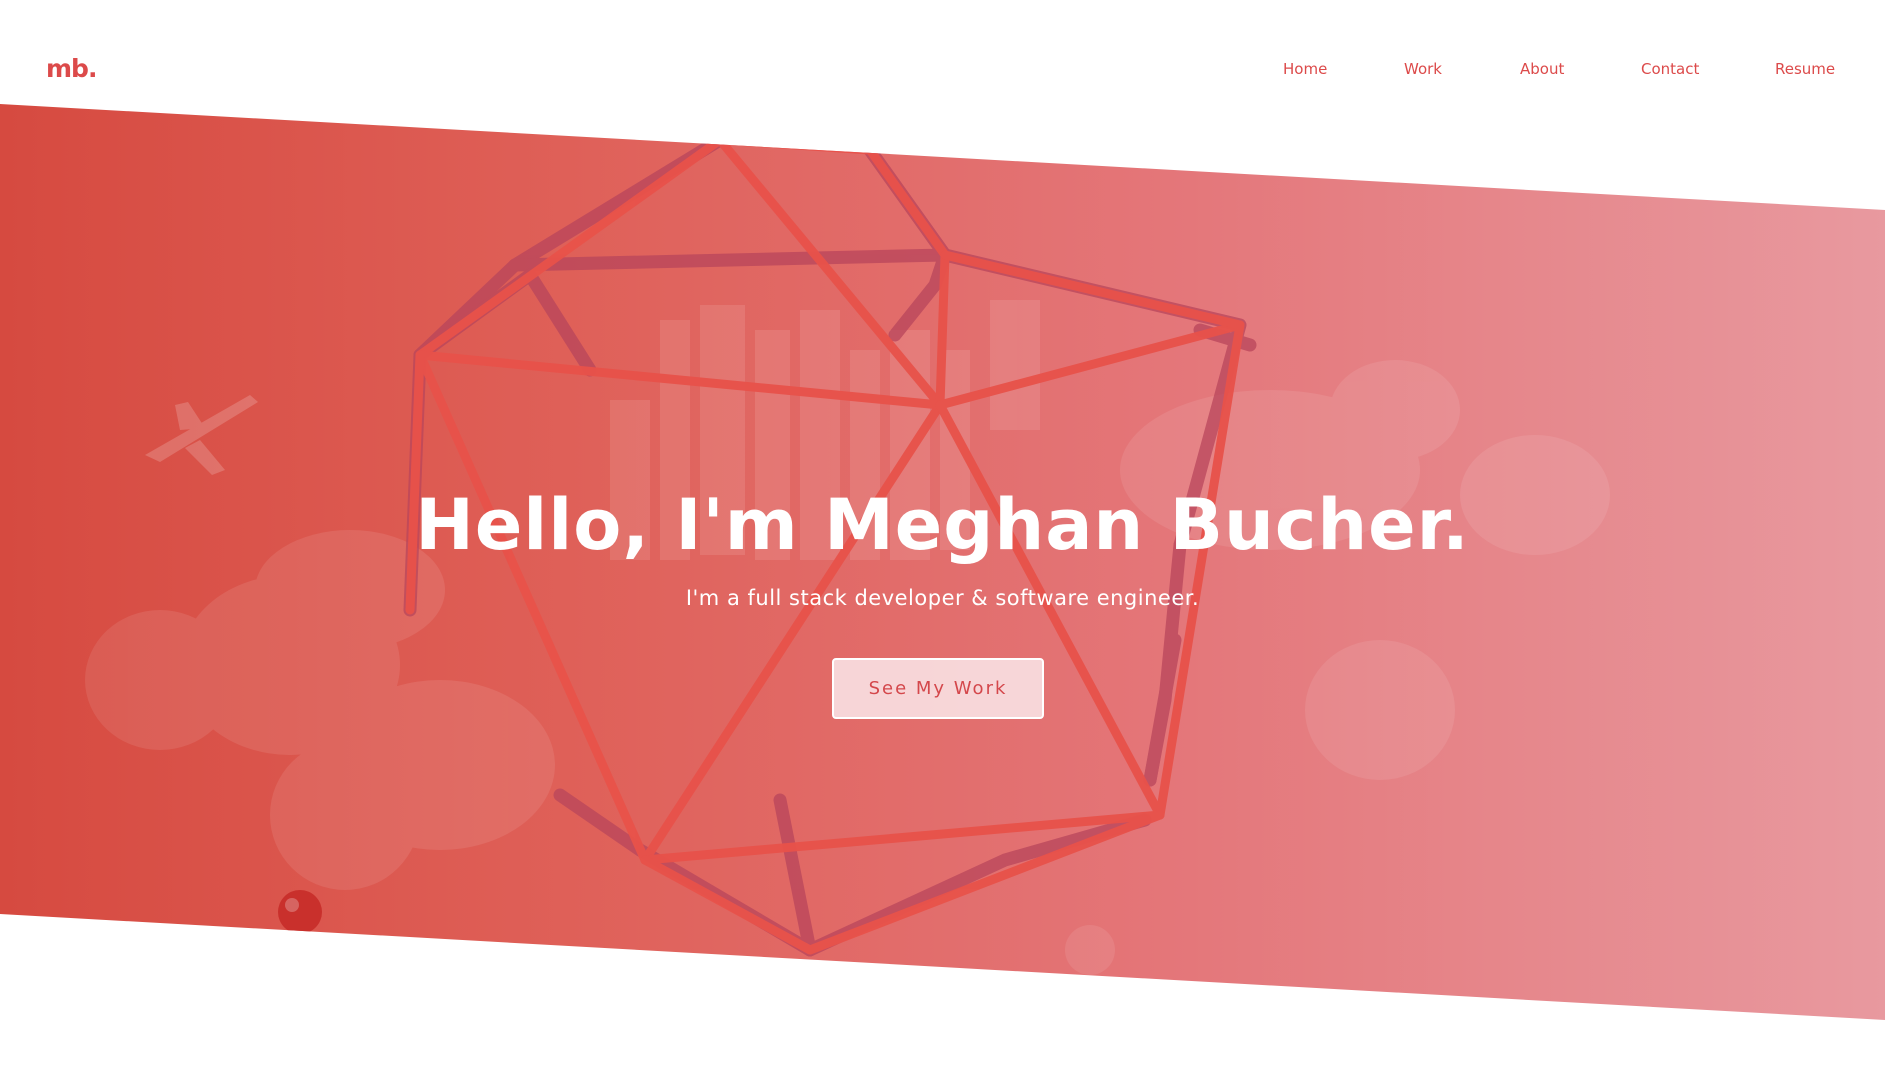  I want to click on airplane-shape, so click(201, 435).